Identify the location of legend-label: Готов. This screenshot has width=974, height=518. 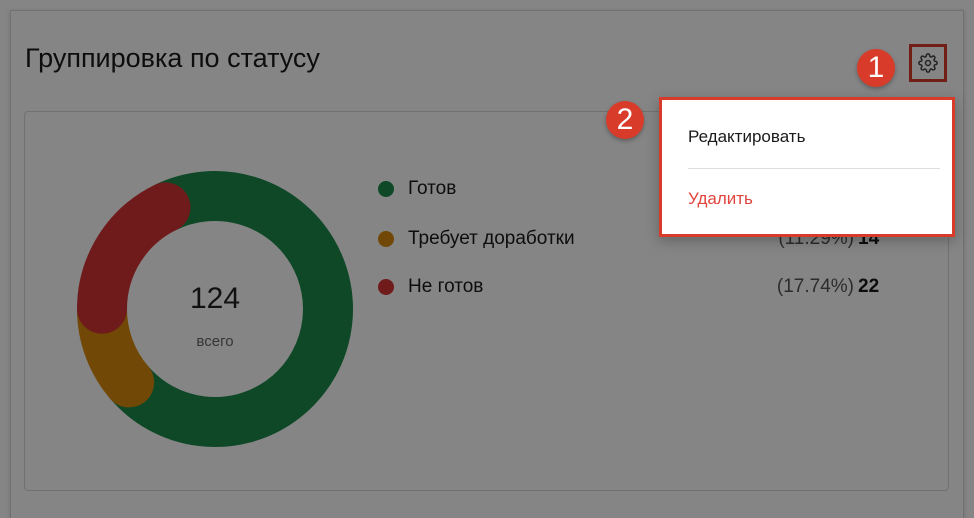
(432, 188).